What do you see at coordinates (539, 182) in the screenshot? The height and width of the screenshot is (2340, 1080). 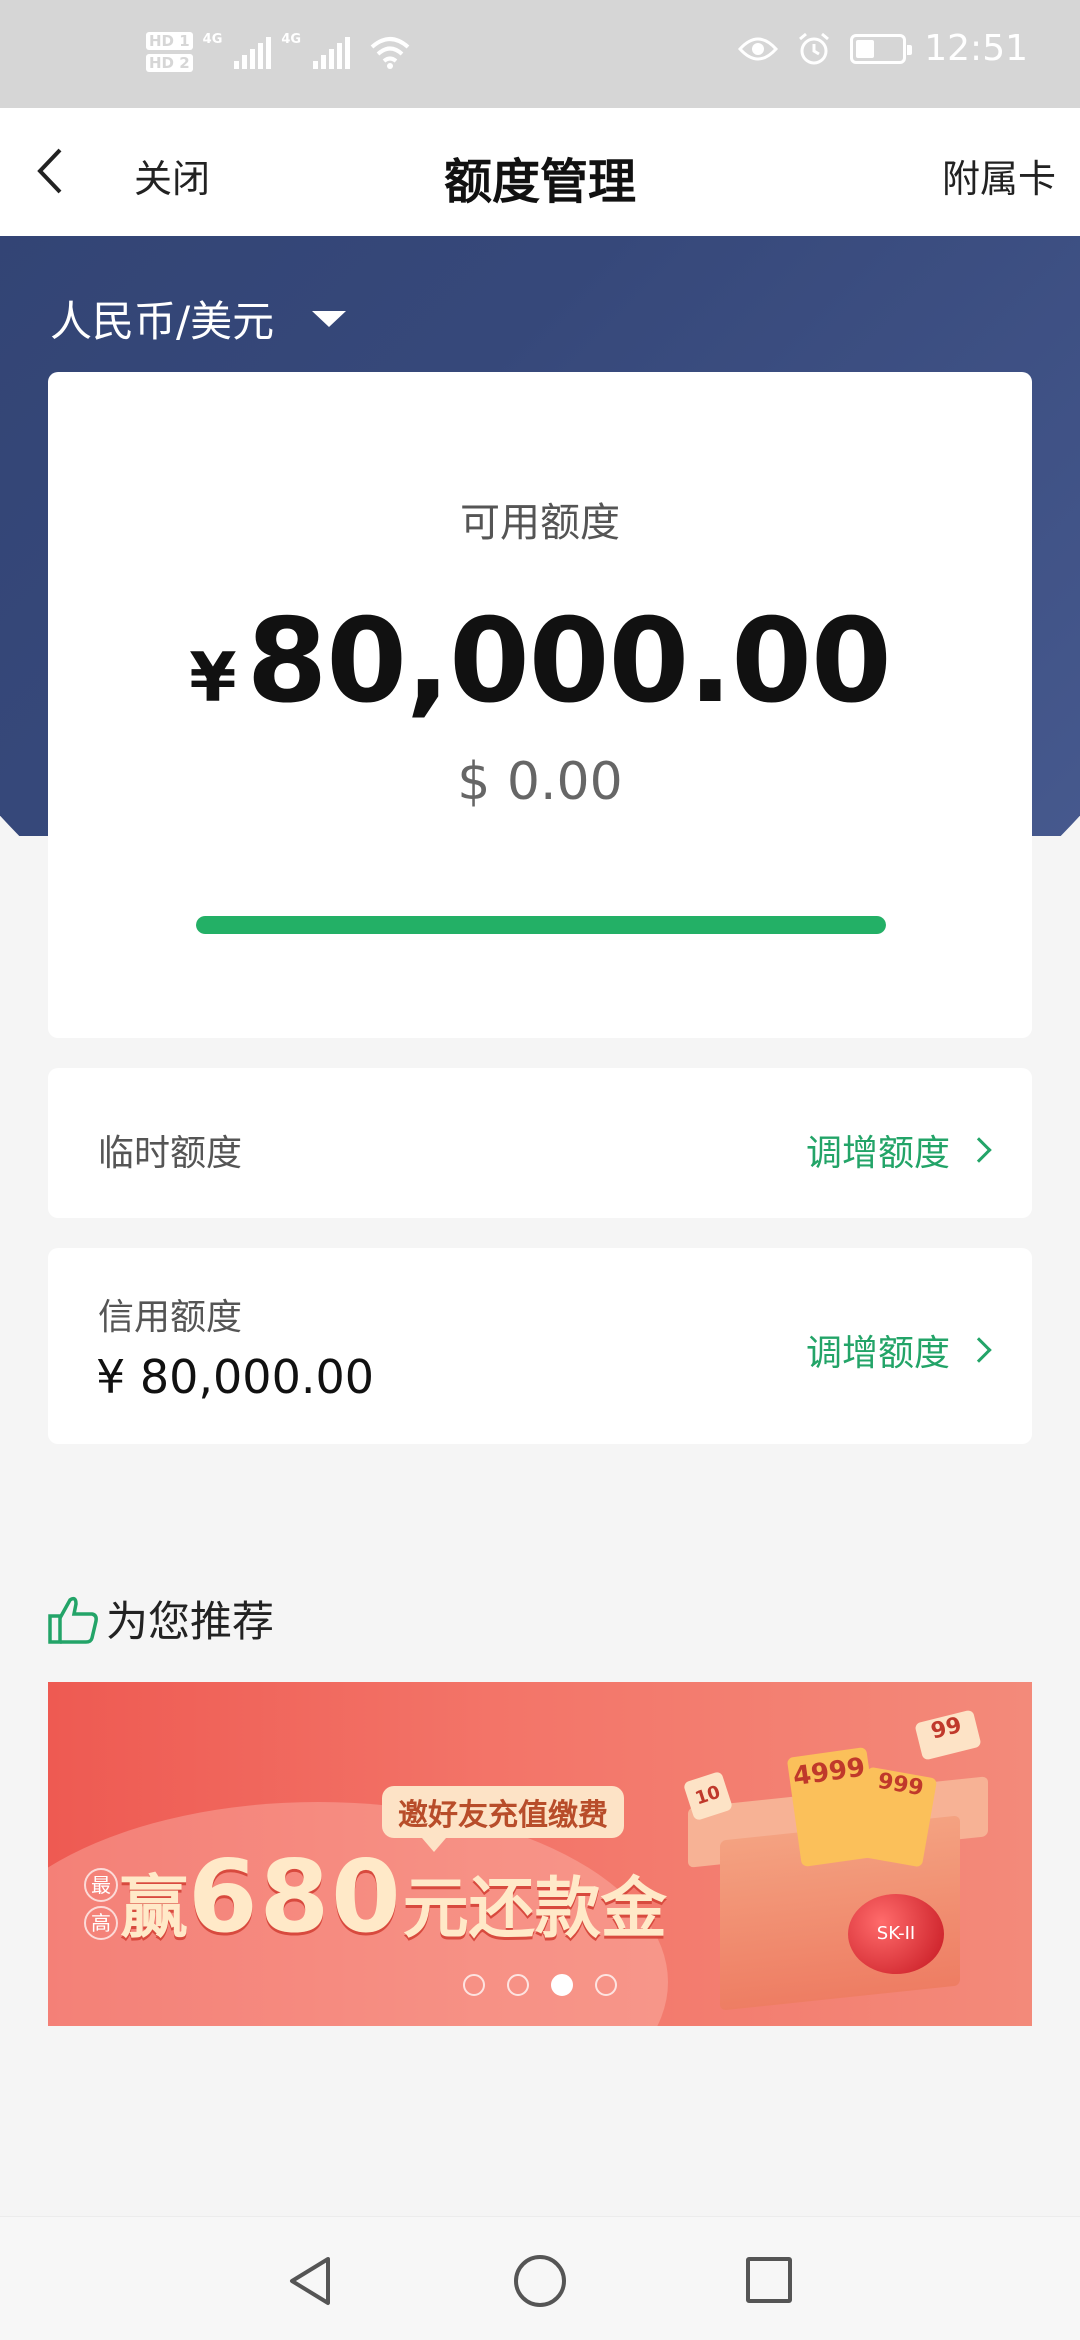 I see `page-title: 额度管理` at bounding box center [539, 182].